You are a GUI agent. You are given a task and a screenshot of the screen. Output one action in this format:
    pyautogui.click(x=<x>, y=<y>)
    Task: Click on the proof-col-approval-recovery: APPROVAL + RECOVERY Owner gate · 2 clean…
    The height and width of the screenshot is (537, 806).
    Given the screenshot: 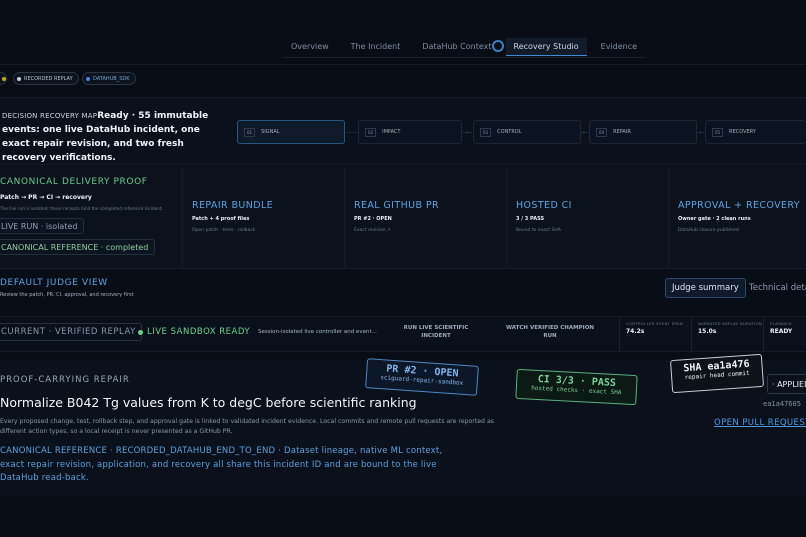 What is the action you would take?
    pyautogui.click(x=737, y=217)
    